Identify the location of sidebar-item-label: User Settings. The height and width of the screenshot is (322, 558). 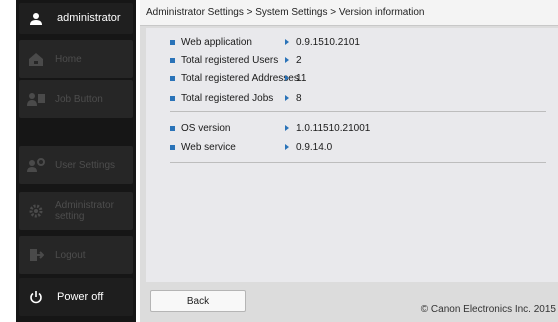
(85, 165).